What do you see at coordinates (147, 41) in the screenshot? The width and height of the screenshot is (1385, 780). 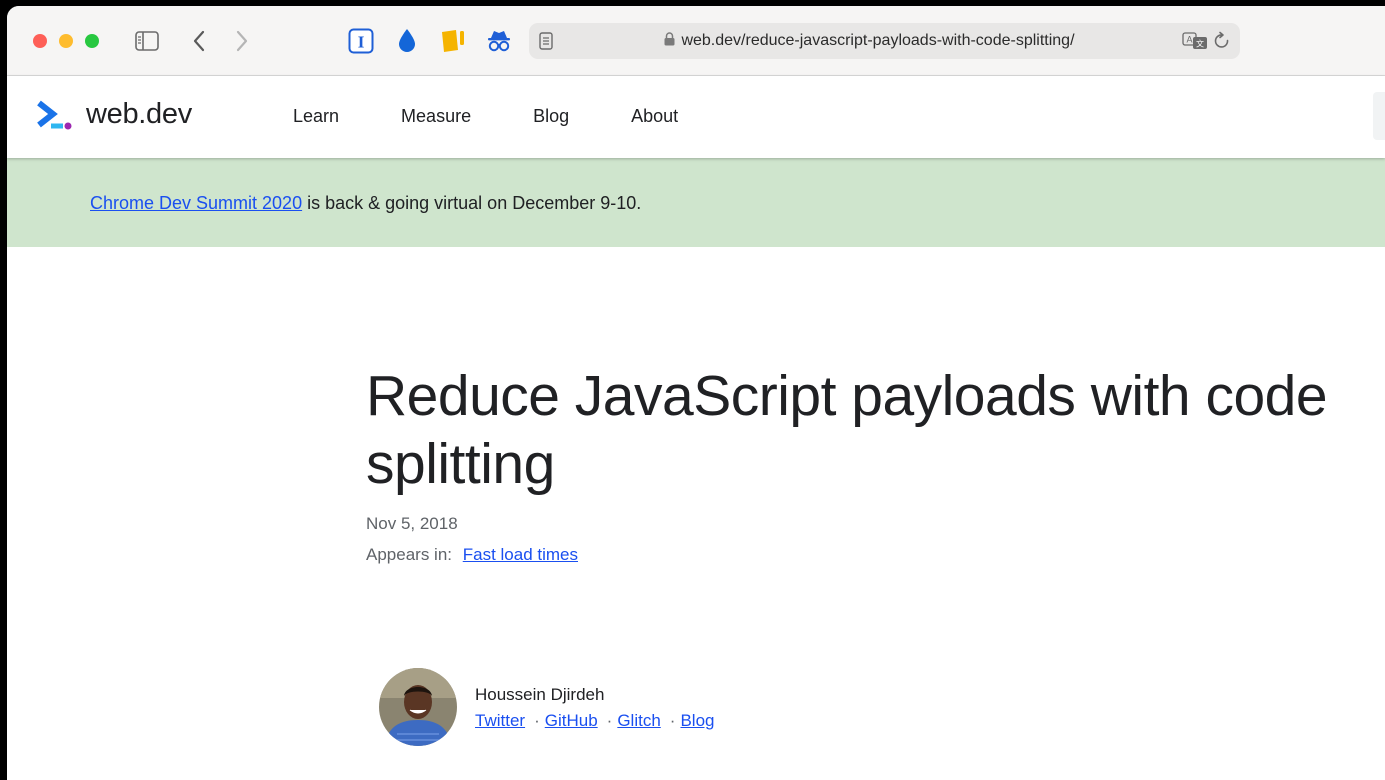 I see `sidebar-icon` at bounding box center [147, 41].